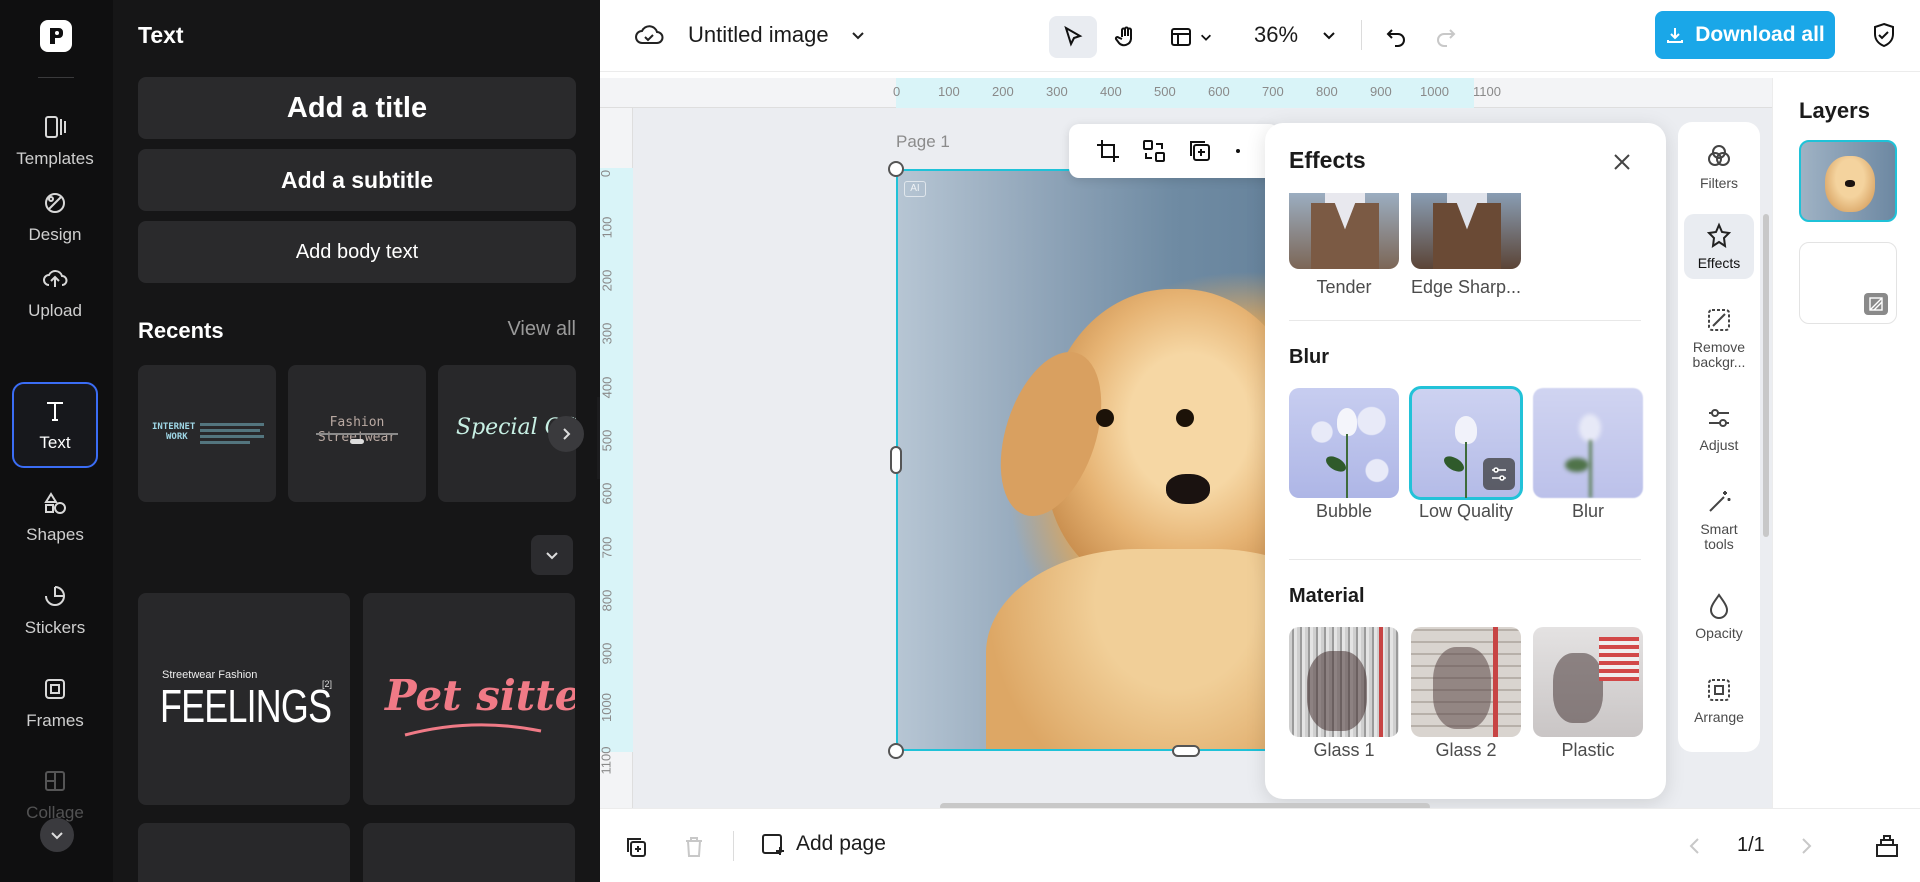 The height and width of the screenshot is (882, 1920). I want to click on tool-effects: Effects, so click(1719, 247).